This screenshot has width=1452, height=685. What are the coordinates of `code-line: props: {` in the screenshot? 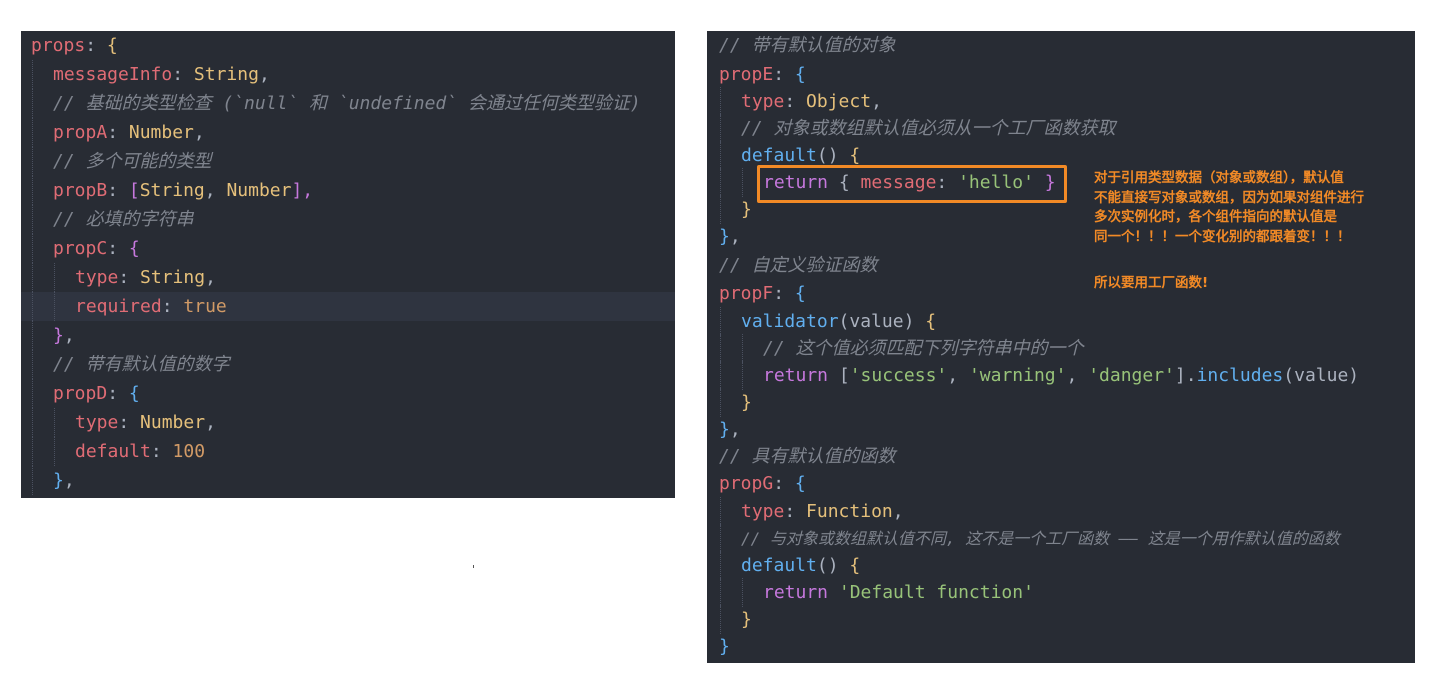 It's located at (74, 45).